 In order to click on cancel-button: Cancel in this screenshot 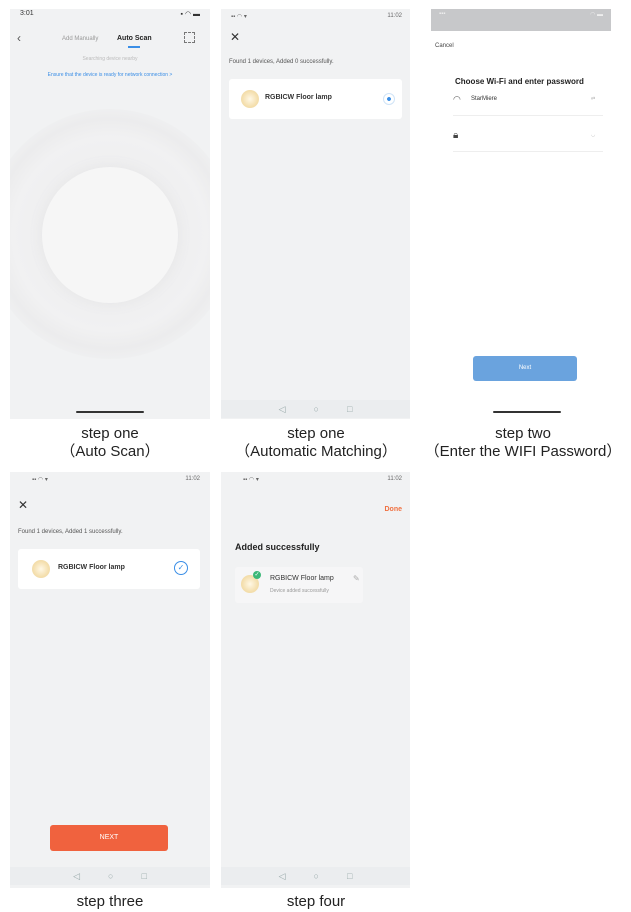, I will do `click(444, 46)`.